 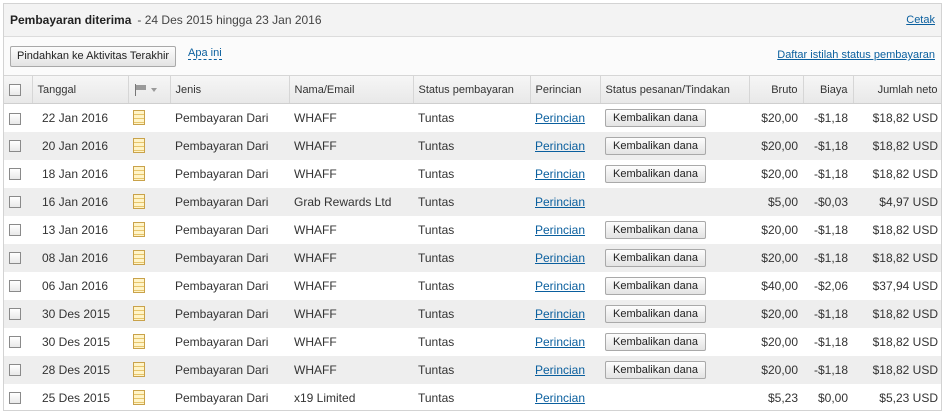 I want to click on what-is-this-link: Apa ini, so click(x=205, y=53).